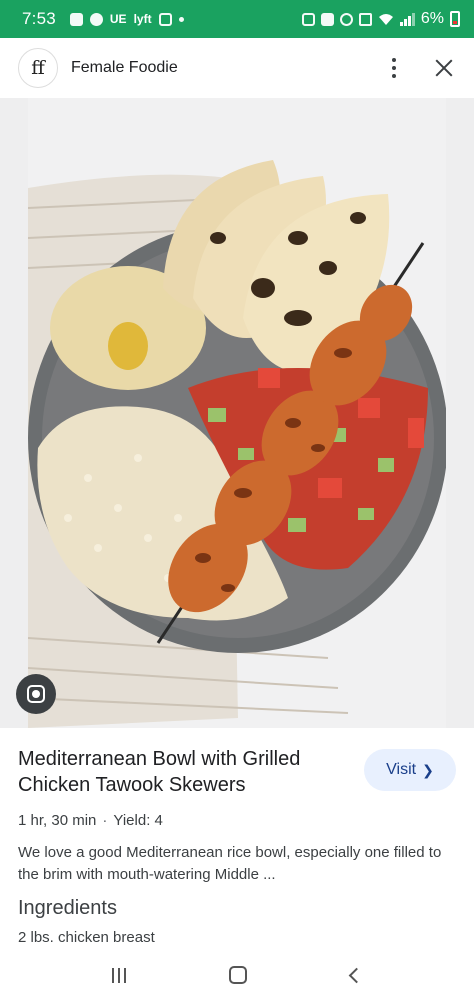  I want to click on home-icon, so click(238, 975).